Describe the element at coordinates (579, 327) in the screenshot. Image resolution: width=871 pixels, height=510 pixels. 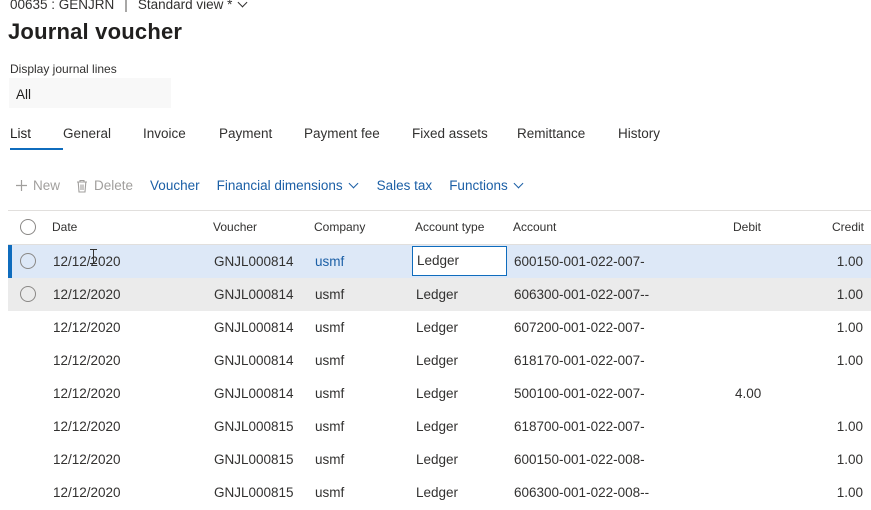
I see `cell-account: 607200-001-022-007-` at that location.